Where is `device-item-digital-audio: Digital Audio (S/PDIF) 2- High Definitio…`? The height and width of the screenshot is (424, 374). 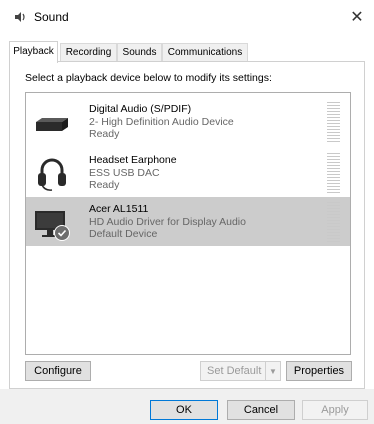 device-item-digital-audio: Digital Audio (S/PDIF) 2- High Definitio… is located at coordinates (188, 121).